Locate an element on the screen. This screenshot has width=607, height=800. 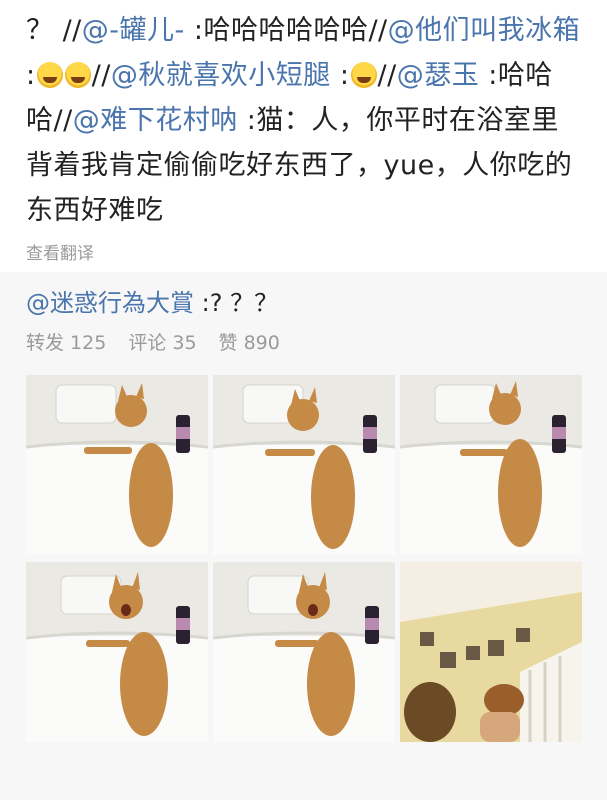
mention-link: @瑟玉 is located at coordinates (438, 75).